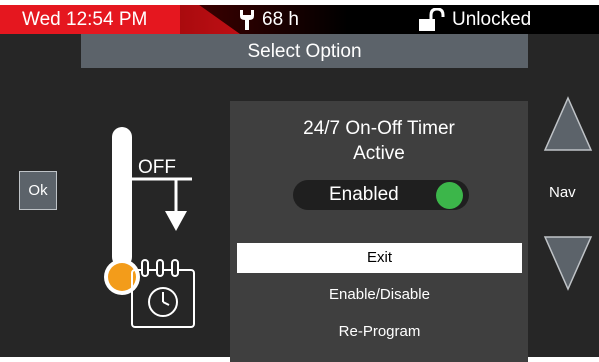 The width and height of the screenshot is (599, 362). Describe the element at coordinates (149, 227) in the screenshot. I see `thermometer-timer-graphic: OFF` at that location.